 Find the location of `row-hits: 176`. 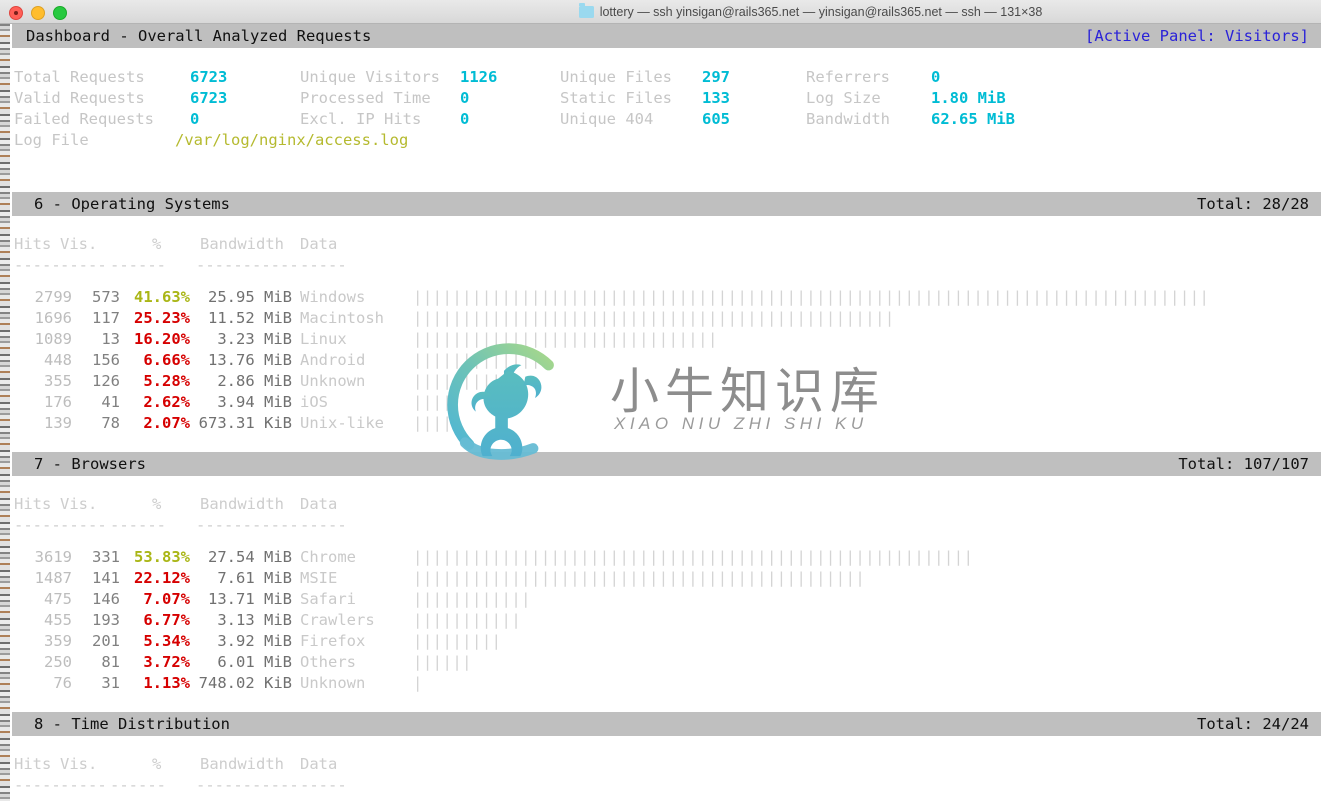

row-hits: 176 is located at coordinates (58, 402).